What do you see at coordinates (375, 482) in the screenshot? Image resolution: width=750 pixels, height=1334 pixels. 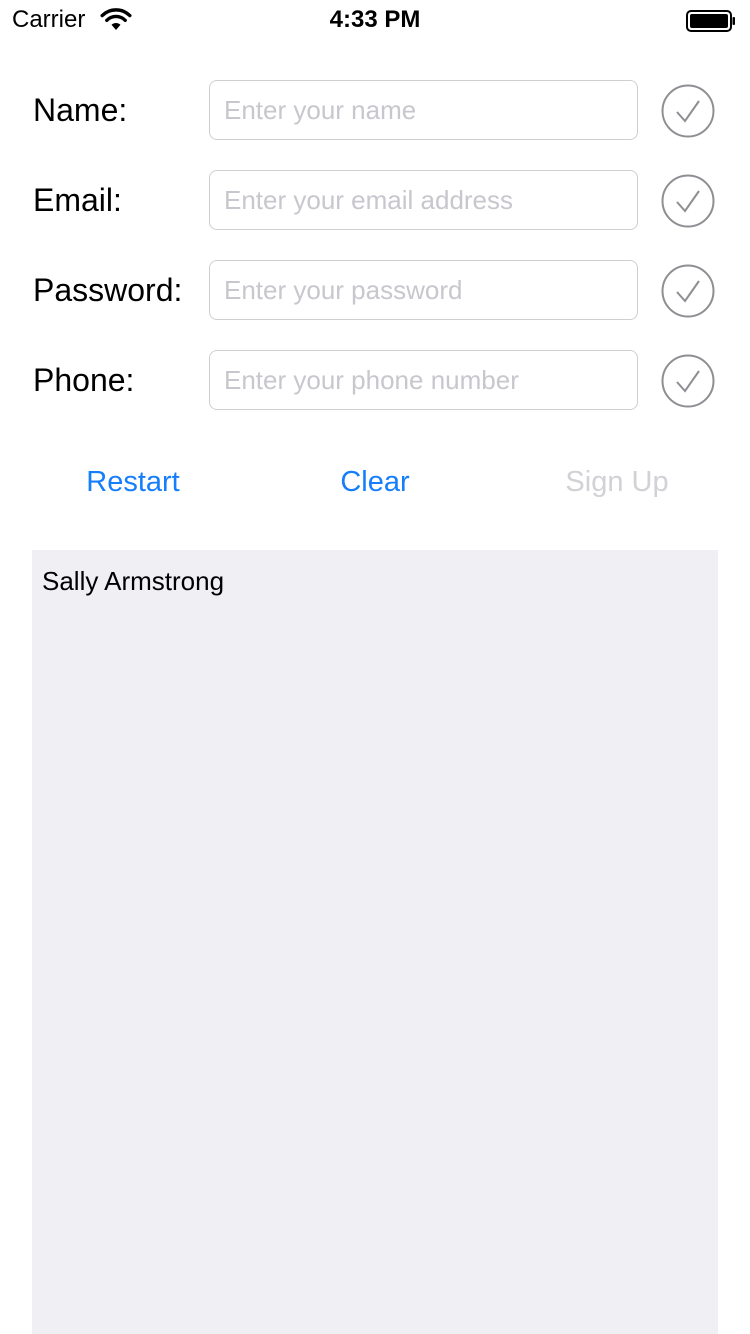 I see `clear-button: Clear` at bounding box center [375, 482].